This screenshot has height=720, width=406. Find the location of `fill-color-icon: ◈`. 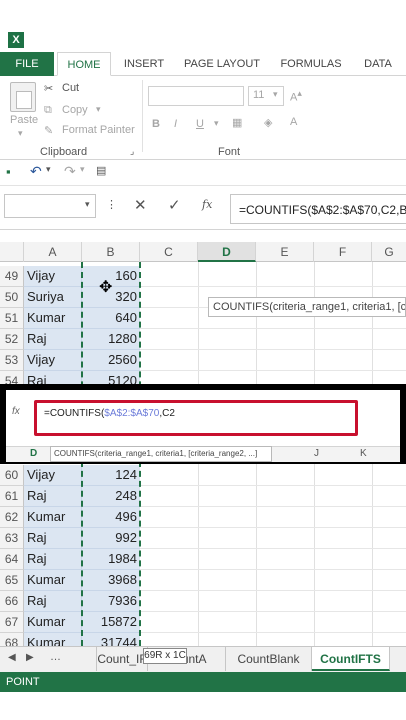

fill-color-icon: ◈ is located at coordinates (268, 122).